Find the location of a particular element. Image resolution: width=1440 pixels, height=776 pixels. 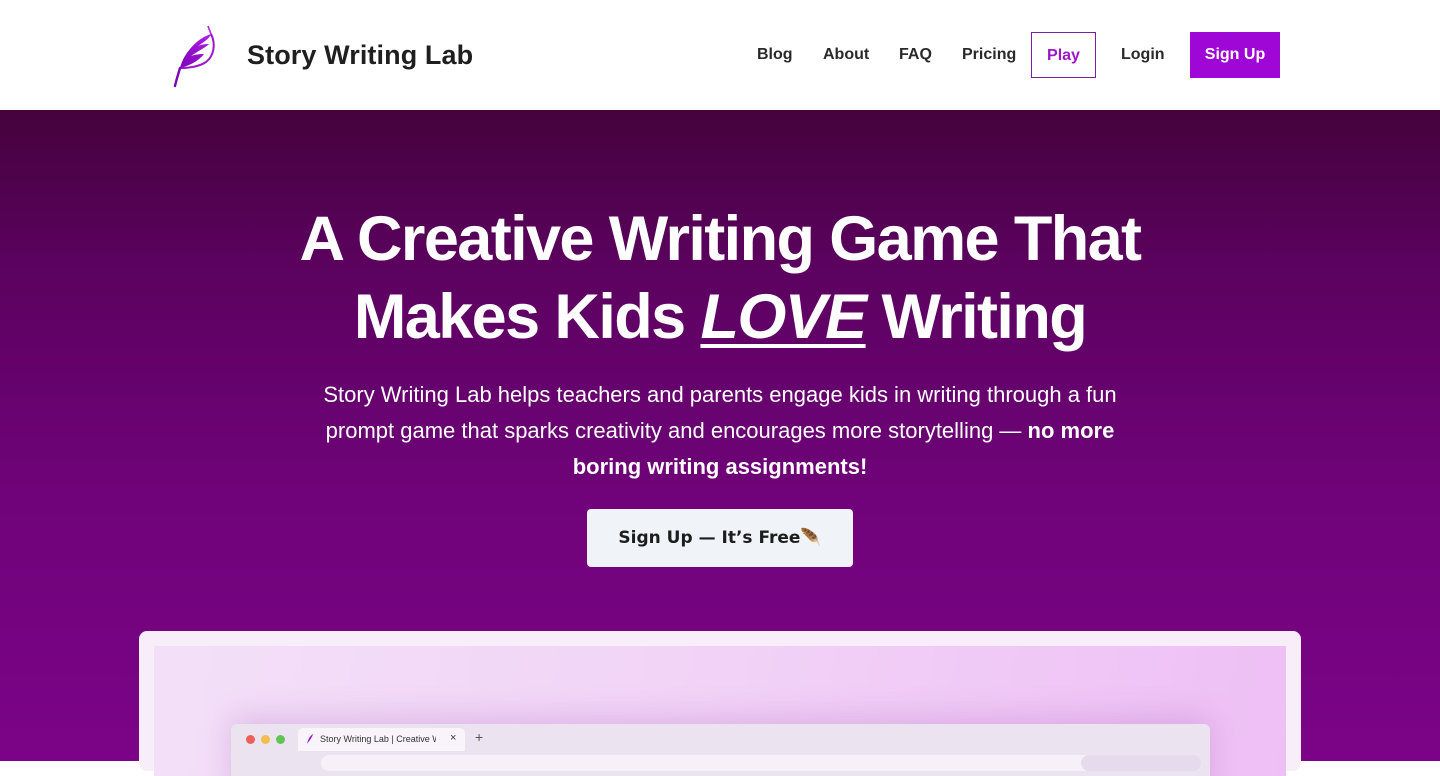

browser-toolbar-right is located at coordinates (1141, 763).